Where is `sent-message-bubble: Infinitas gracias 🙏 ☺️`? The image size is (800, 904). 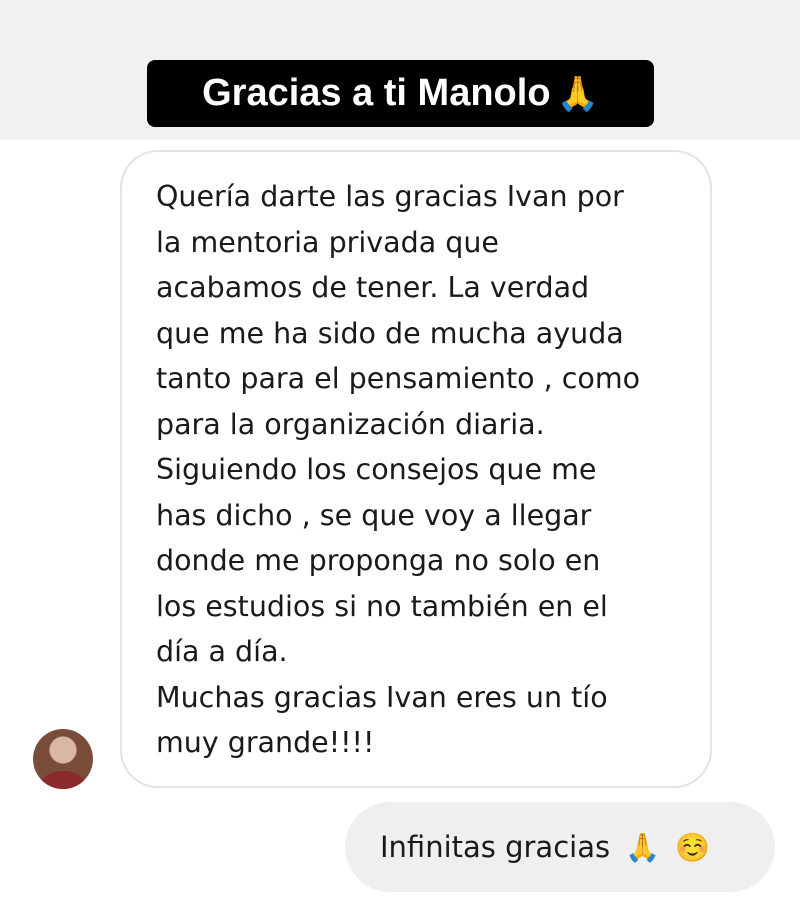
sent-message-bubble: Infinitas gracias 🙏 ☺️ is located at coordinates (560, 847).